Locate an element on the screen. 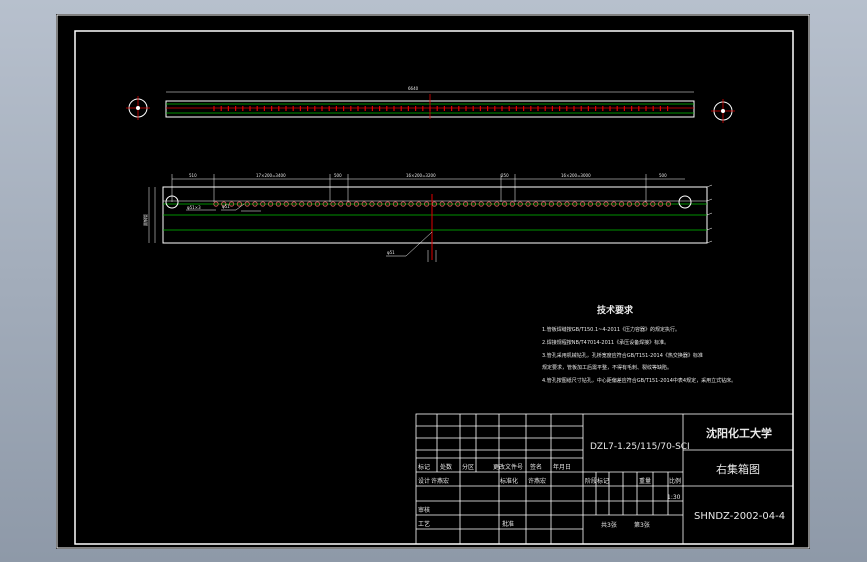 The image size is (867, 562). label-weight: 重量 is located at coordinates (645, 481).